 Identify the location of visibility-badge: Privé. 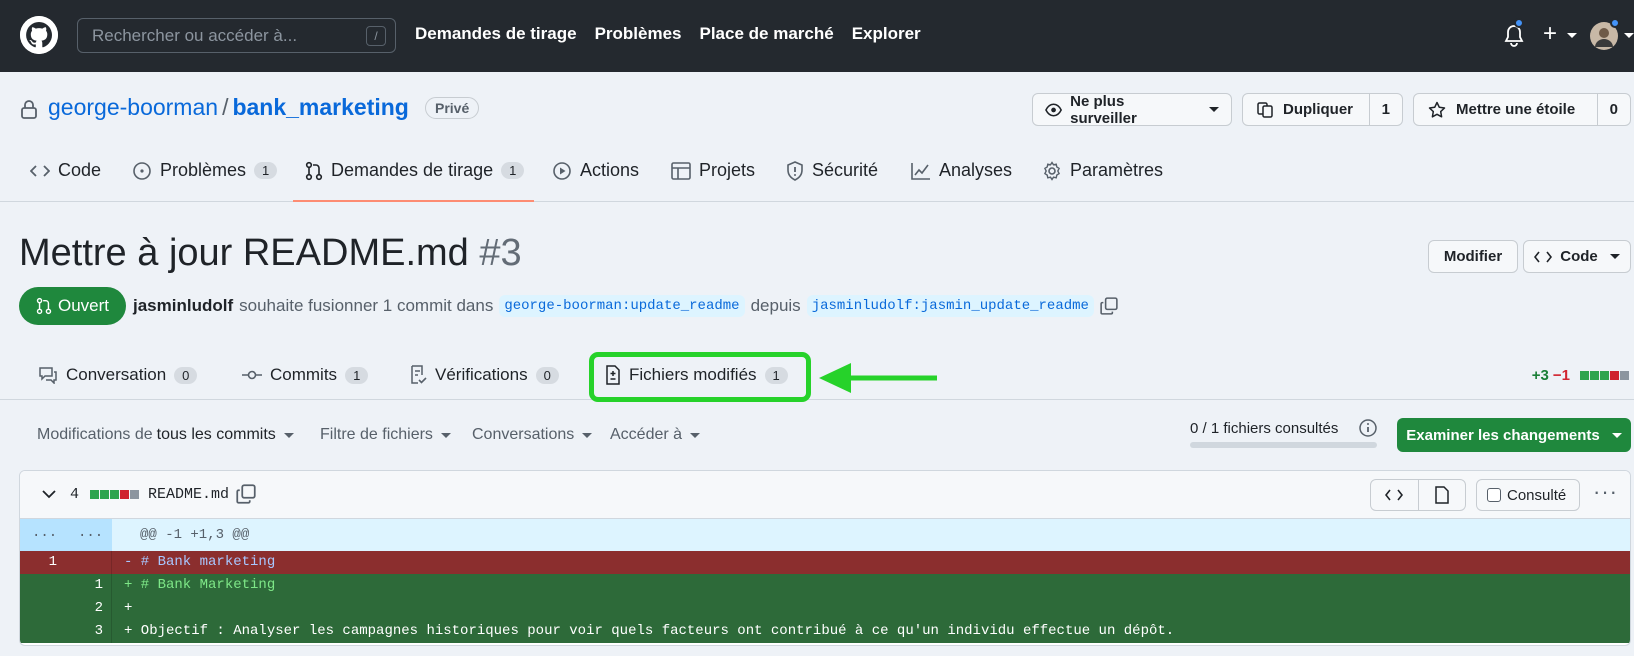
(452, 108).